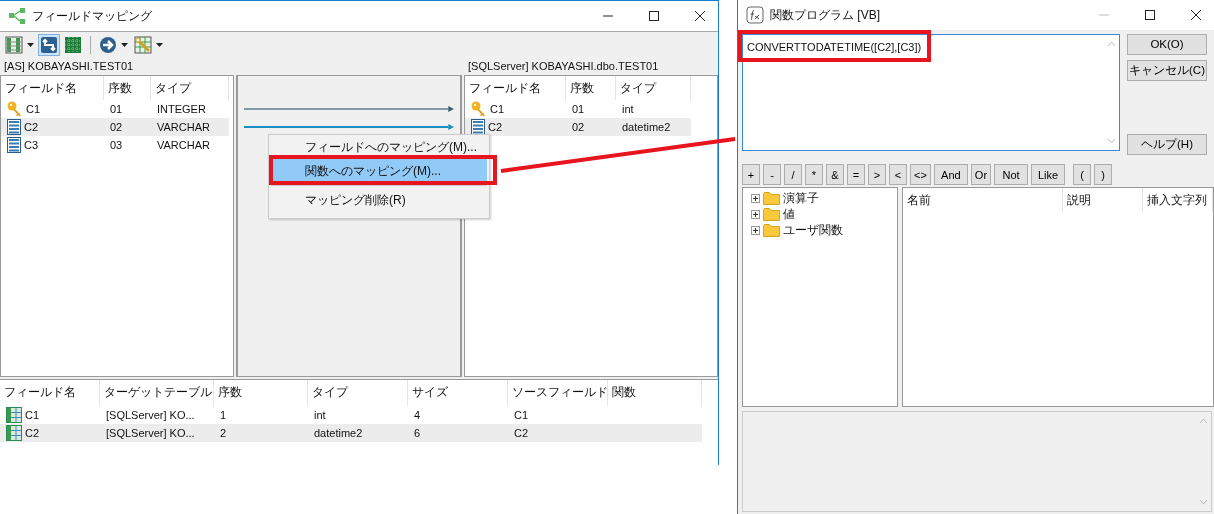 The width and height of the screenshot is (1214, 514). Describe the element at coordinates (351, 415) in the screenshot. I see `table-row: C1 [SQLServer] KO... 1 int 4 C1` at that location.